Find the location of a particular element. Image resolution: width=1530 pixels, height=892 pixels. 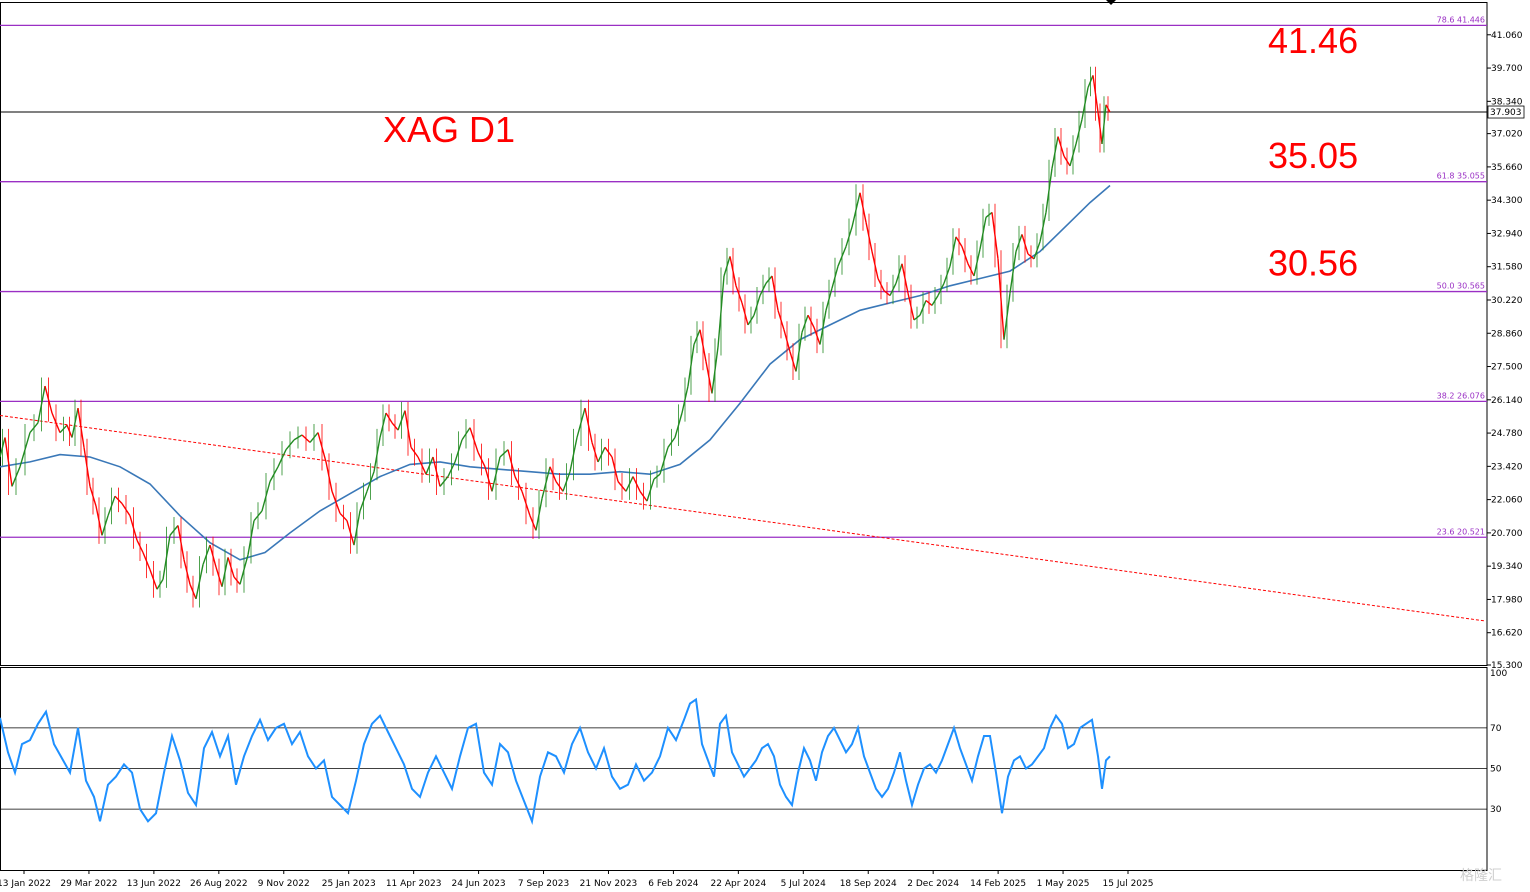

price-axis-label: 23.420 is located at coordinates (1507, 467).